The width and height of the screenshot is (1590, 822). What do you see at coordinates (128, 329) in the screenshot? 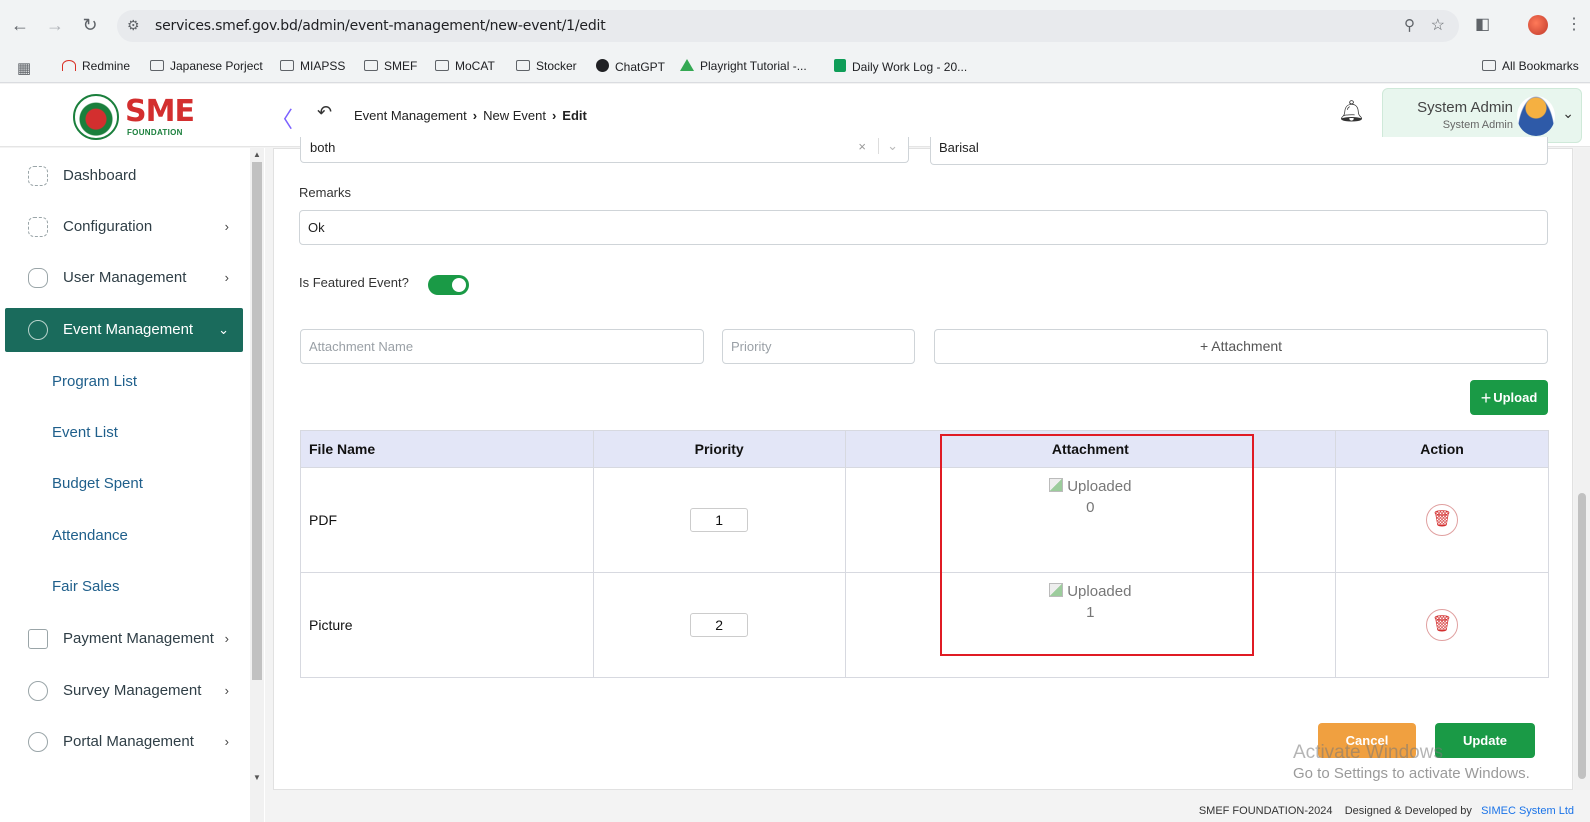
I see `sidebar-item-label: Event Management` at bounding box center [128, 329].